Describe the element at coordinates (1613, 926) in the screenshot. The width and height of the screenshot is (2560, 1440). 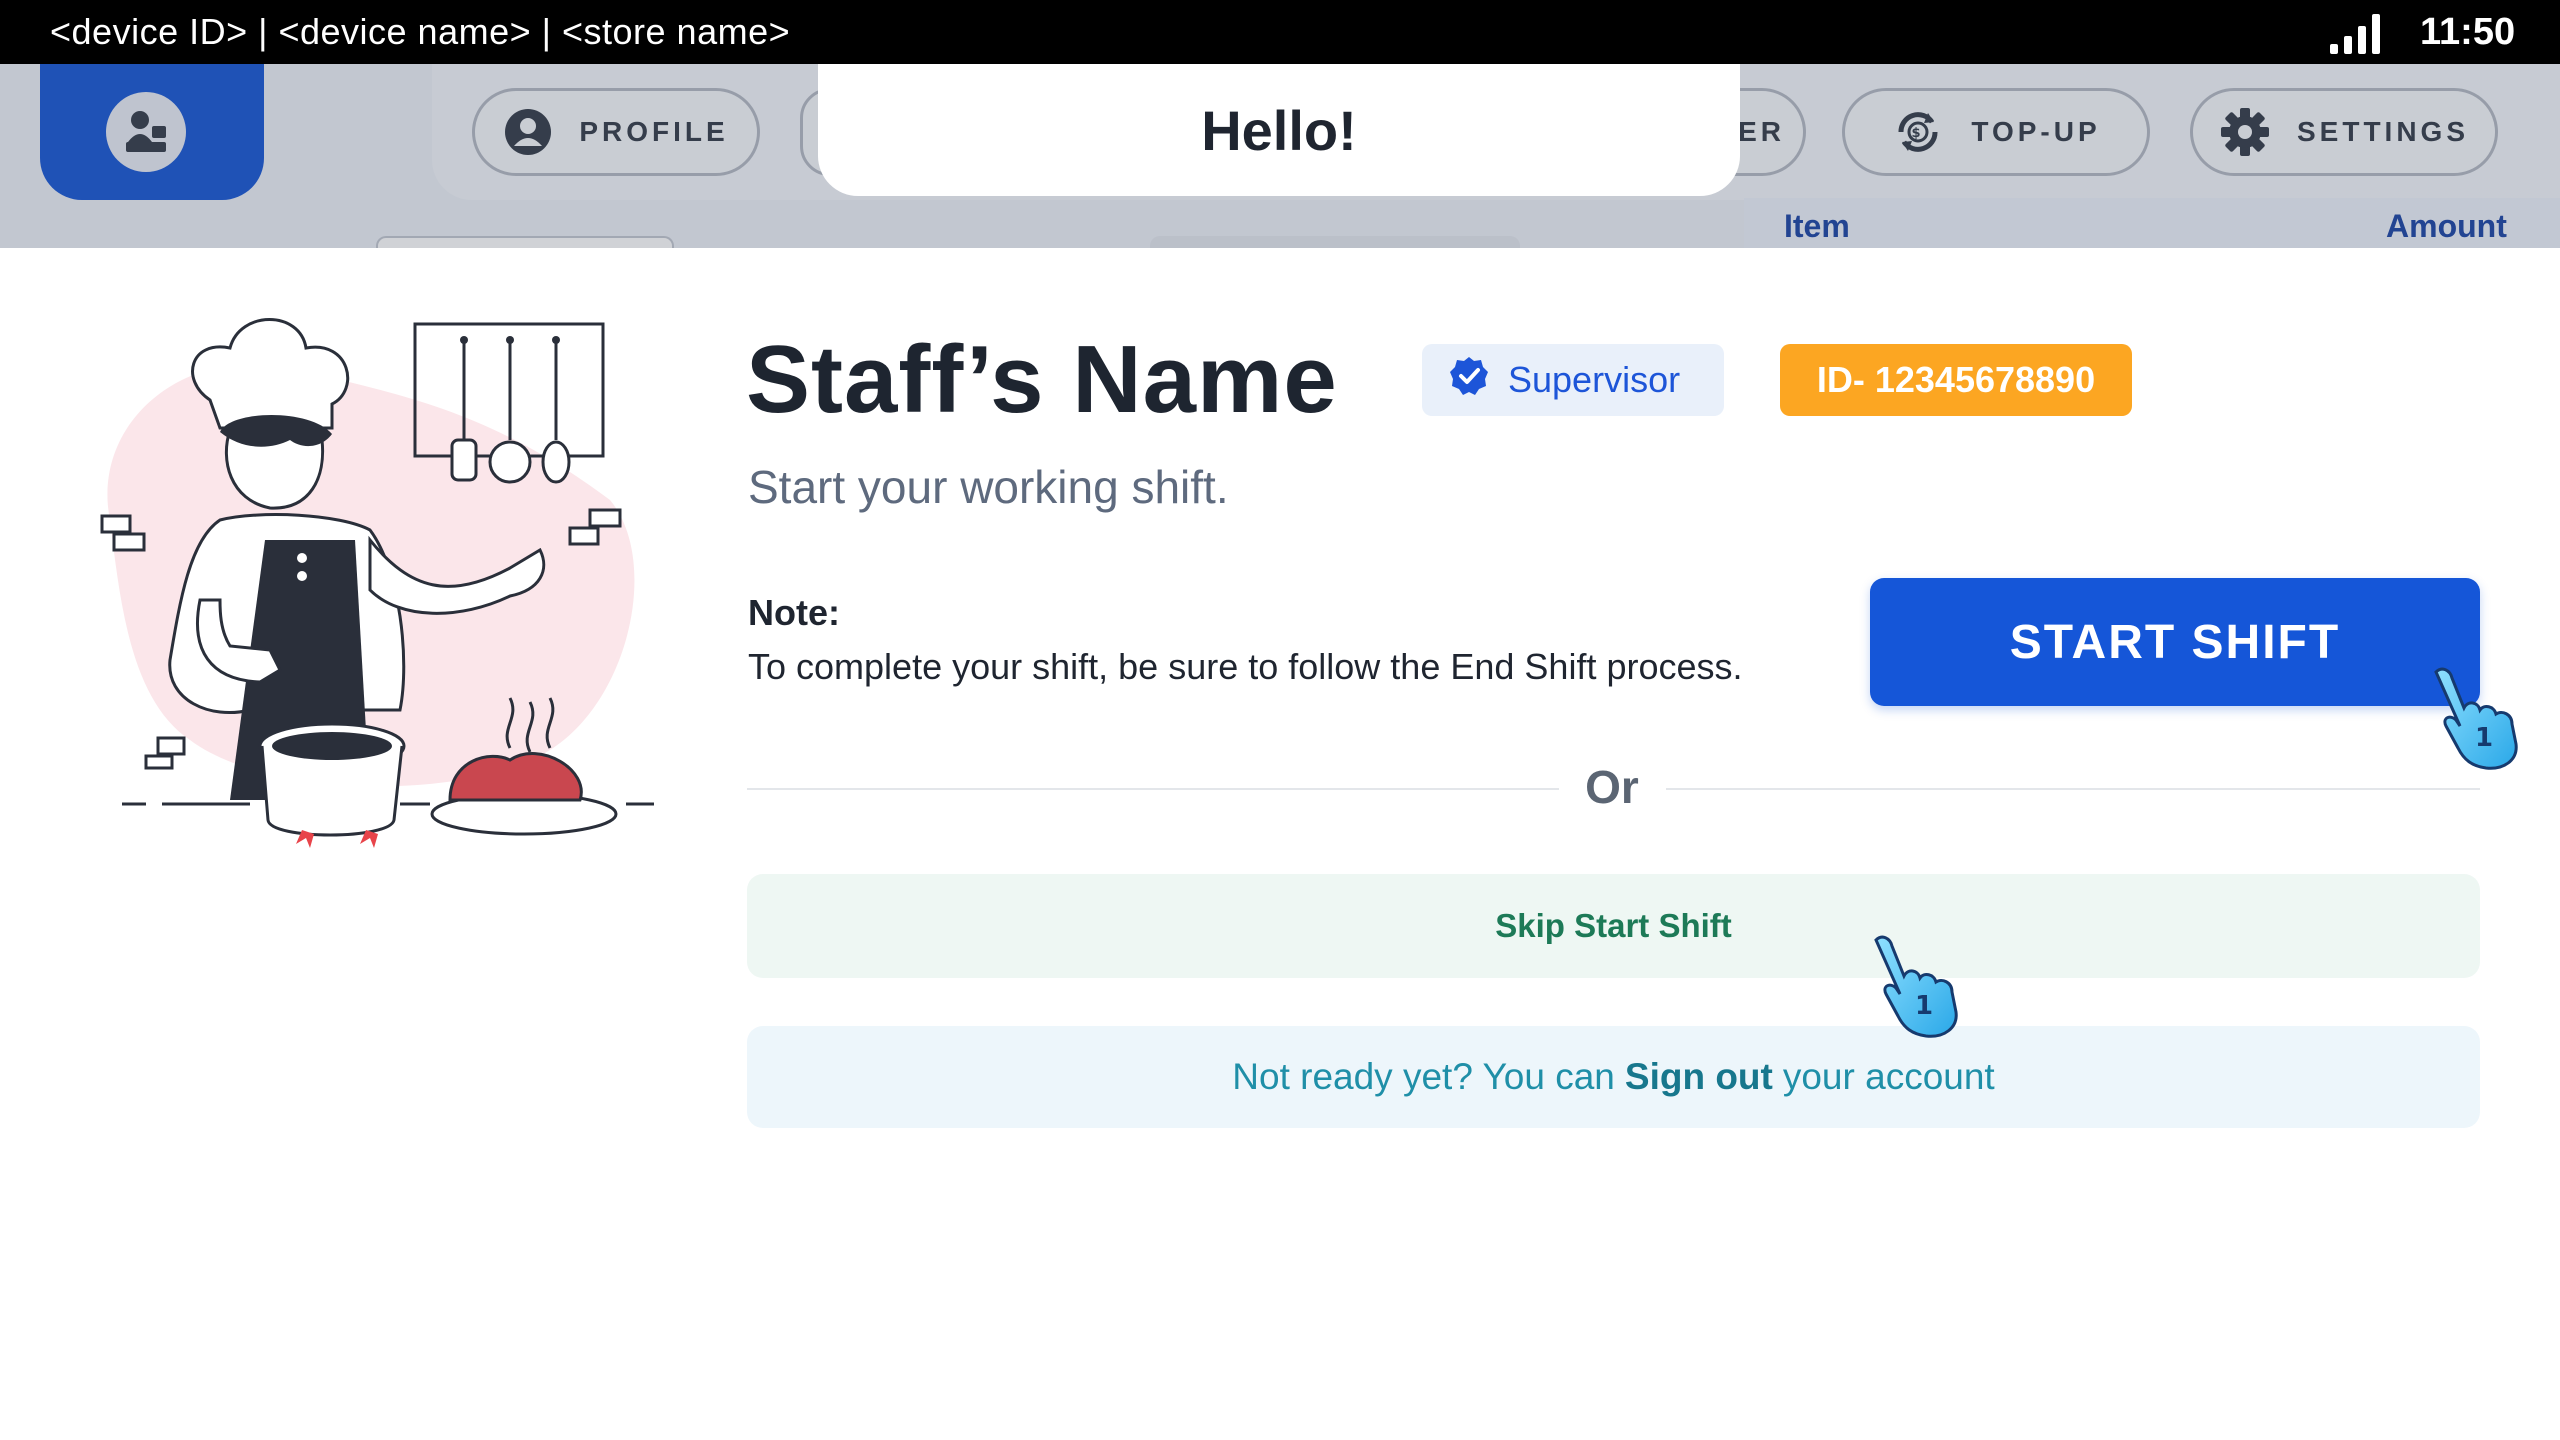
I see `skip-start-shift-button: Skip Start Shift` at that location.